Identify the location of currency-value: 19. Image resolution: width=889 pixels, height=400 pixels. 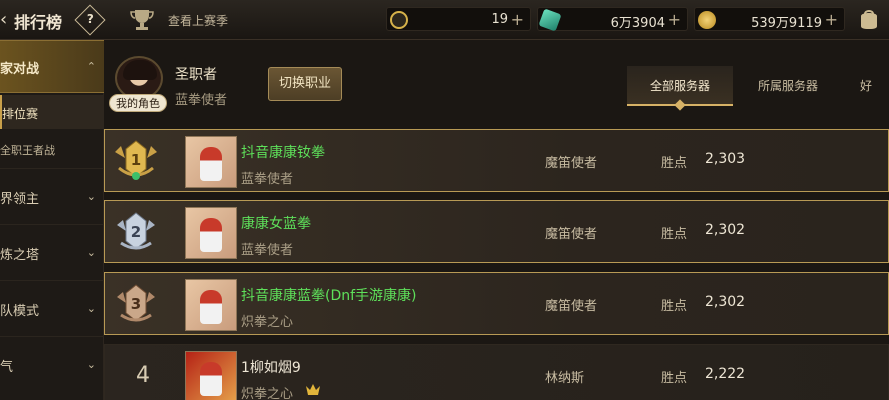
(499, 19).